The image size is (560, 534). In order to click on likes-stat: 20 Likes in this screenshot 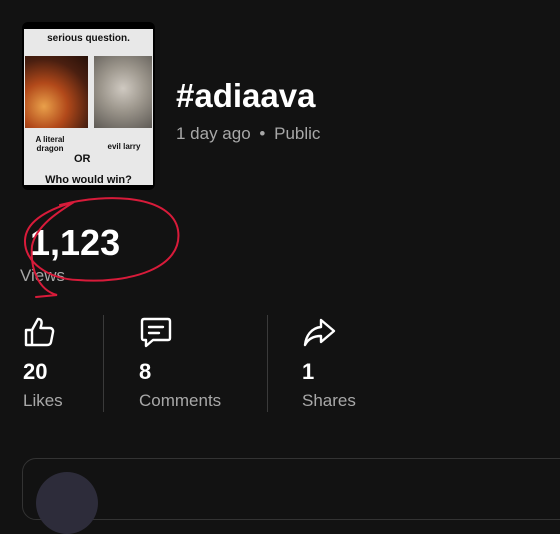, I will do `click(43, 362)`.